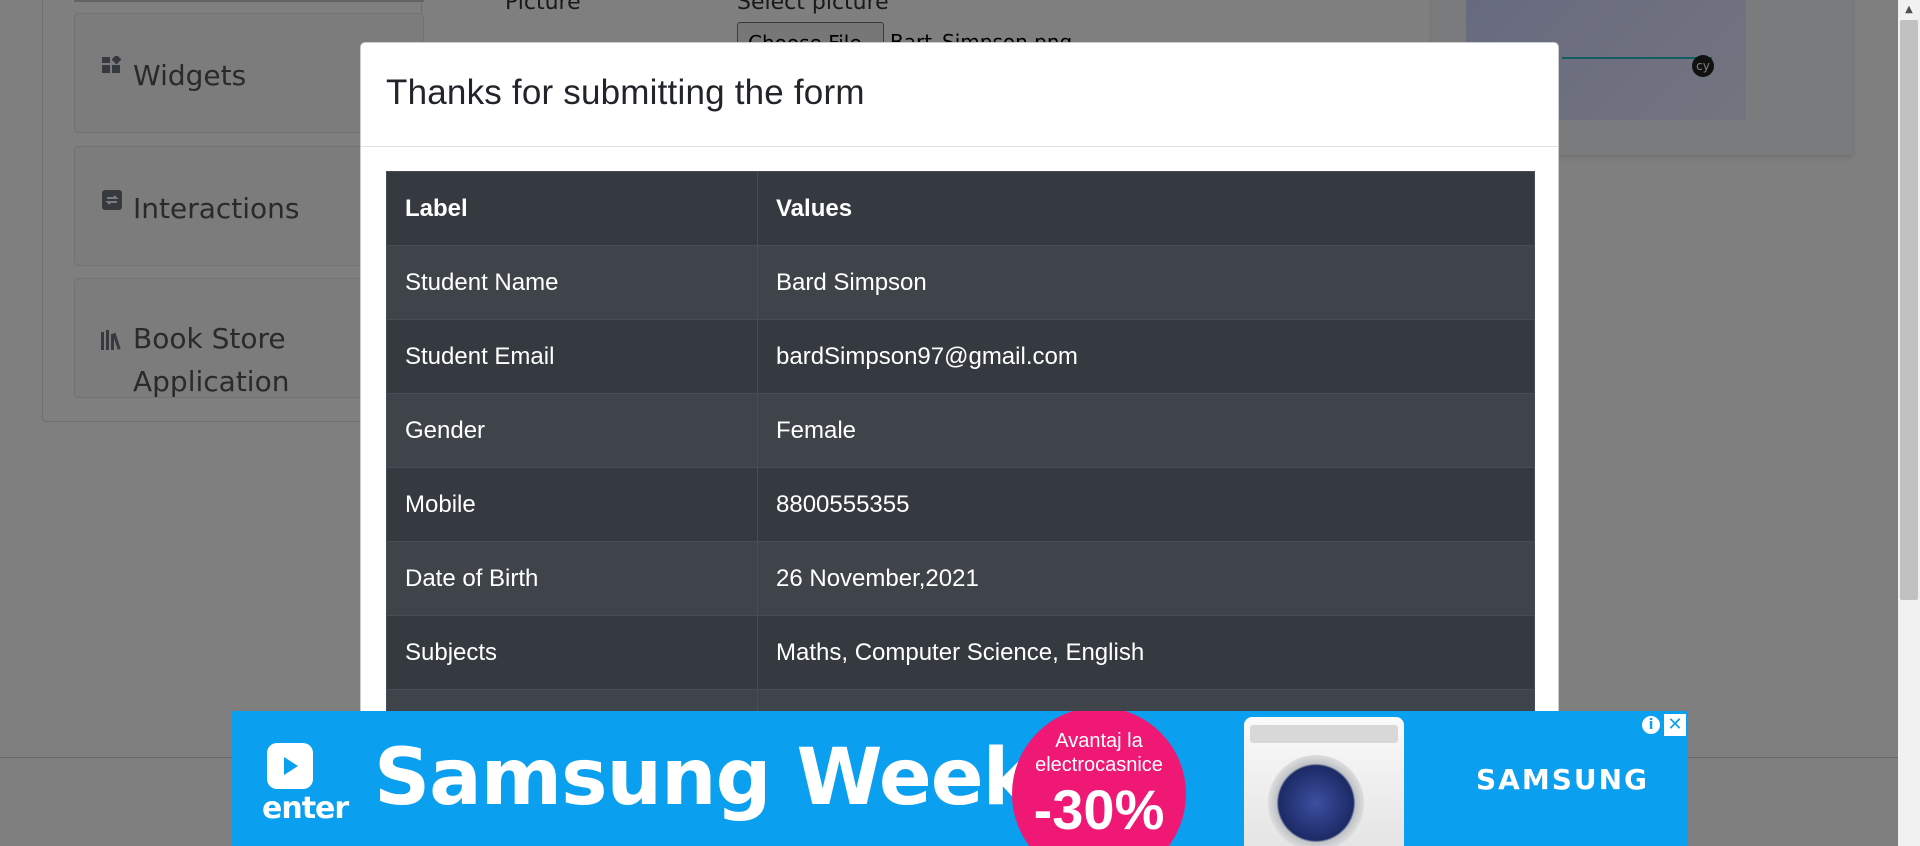  What do you see at coordinates (1324, 734) in the screenshot?
I see `washer-panel` at bounding box center [1324, 734].